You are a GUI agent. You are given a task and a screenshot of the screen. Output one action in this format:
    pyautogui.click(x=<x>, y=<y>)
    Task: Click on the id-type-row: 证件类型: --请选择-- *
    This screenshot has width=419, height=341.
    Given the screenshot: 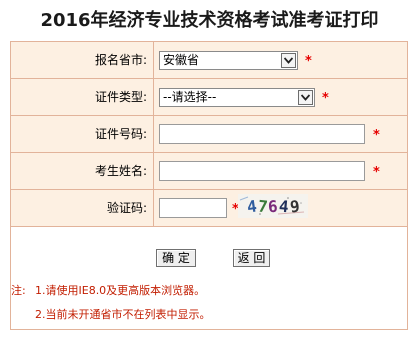 What is the action you would take?
    pyautogui.click(x=209, y=97)
    